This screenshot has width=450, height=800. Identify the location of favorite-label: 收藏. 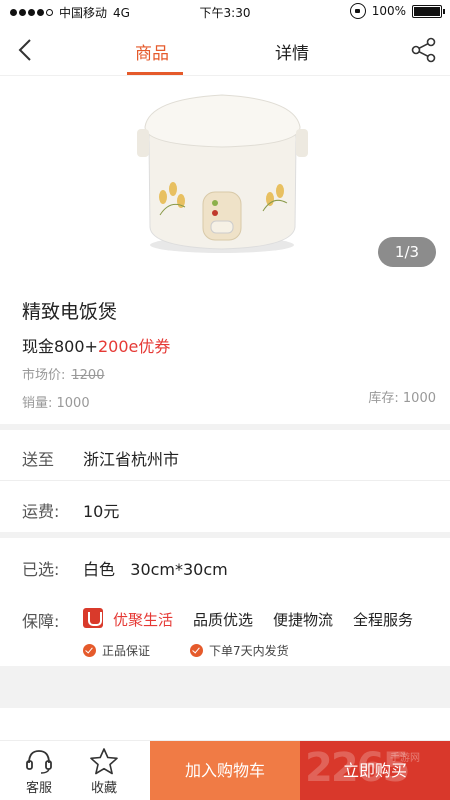
(103, 788).